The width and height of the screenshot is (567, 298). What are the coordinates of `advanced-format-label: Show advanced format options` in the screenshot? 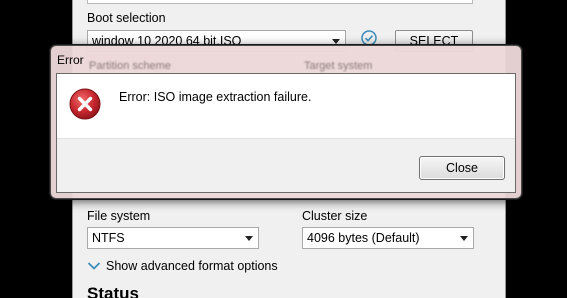 It's located at (192, 266).